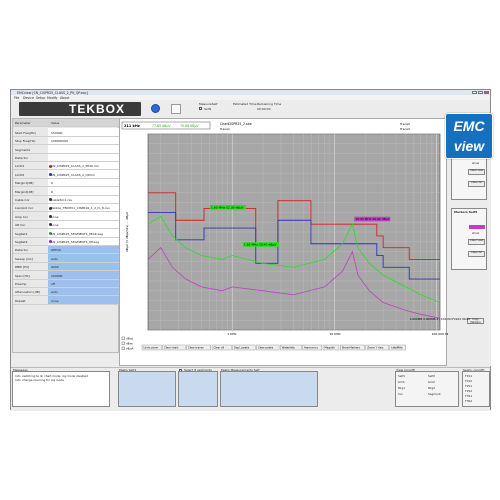 This screenshot has height=500, width=500. What do you see at coordinates (198, 389) in the screenshot?
I see `select-segments-box` at bounding box center [198, 389].